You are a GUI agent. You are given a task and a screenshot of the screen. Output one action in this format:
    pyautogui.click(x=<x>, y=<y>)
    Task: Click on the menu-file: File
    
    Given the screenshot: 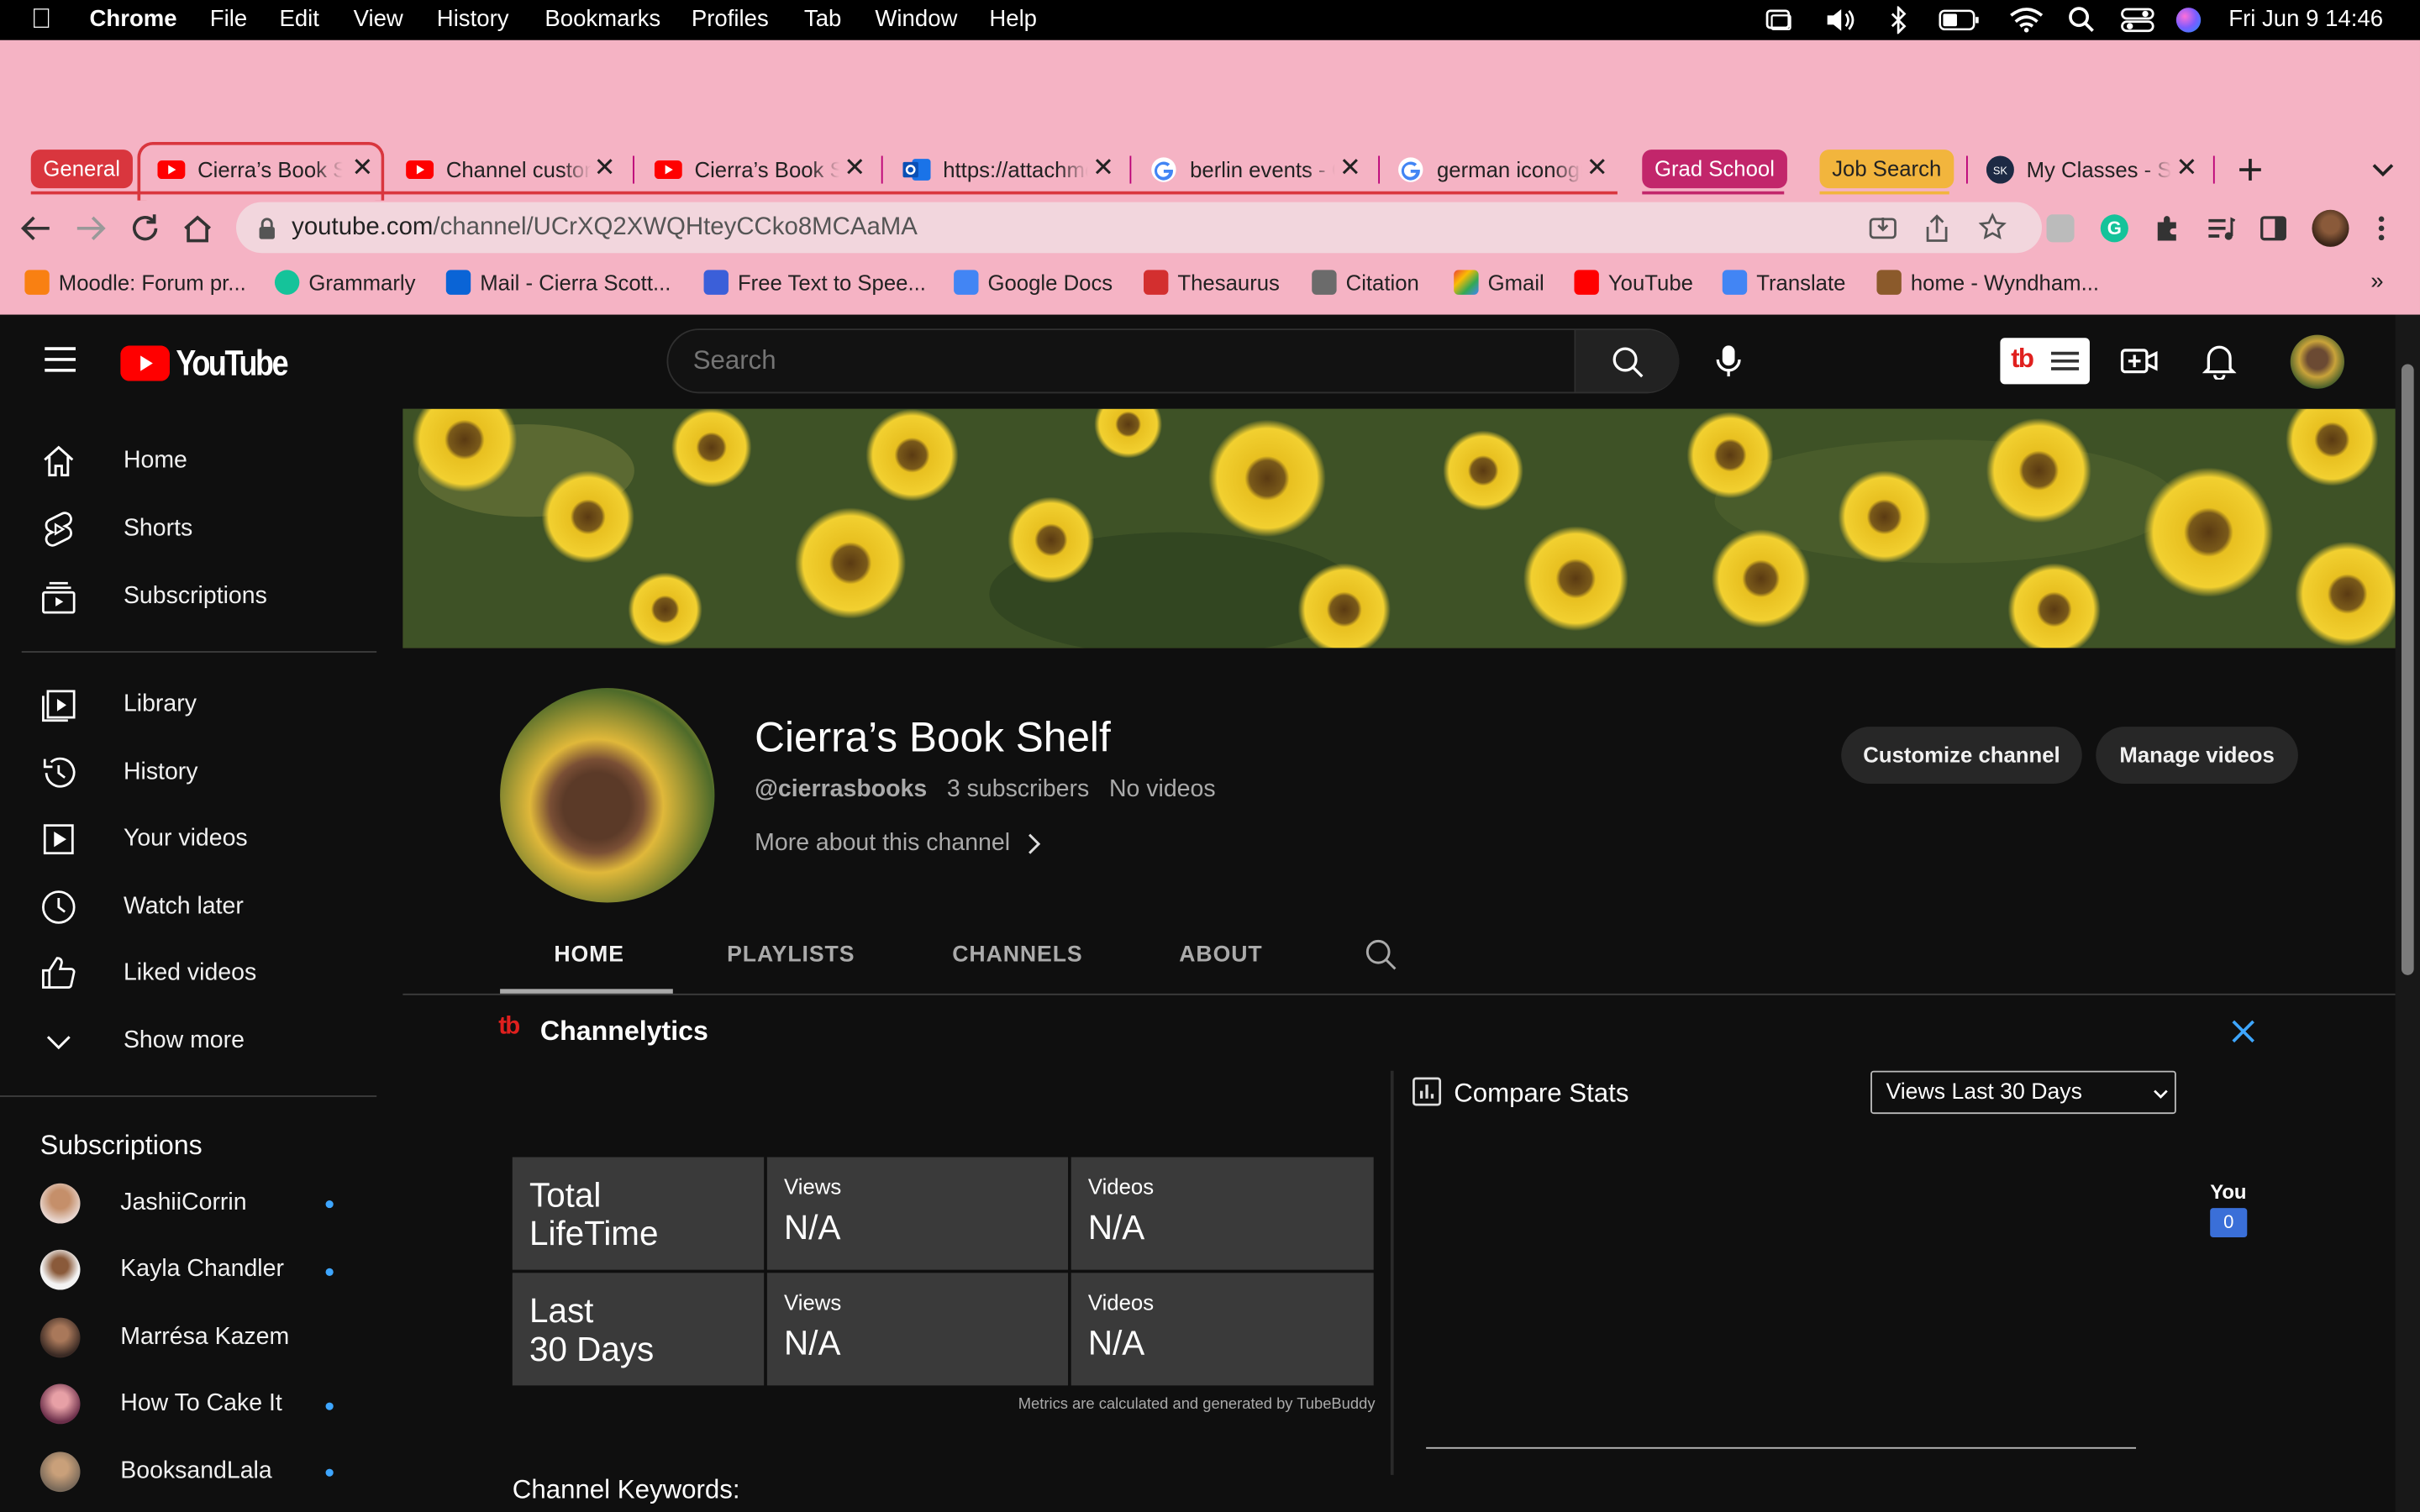 What is the action you would take?
    pyautogui.click(x=228, y=19)
    